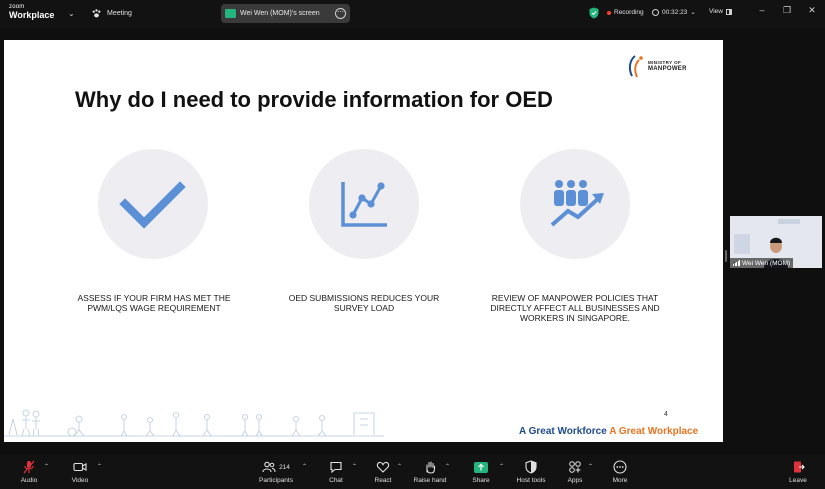 Image resolution: width=825 pixels, height=489 pixels. I want to click on close-icon: ✕, so click(812, 10).